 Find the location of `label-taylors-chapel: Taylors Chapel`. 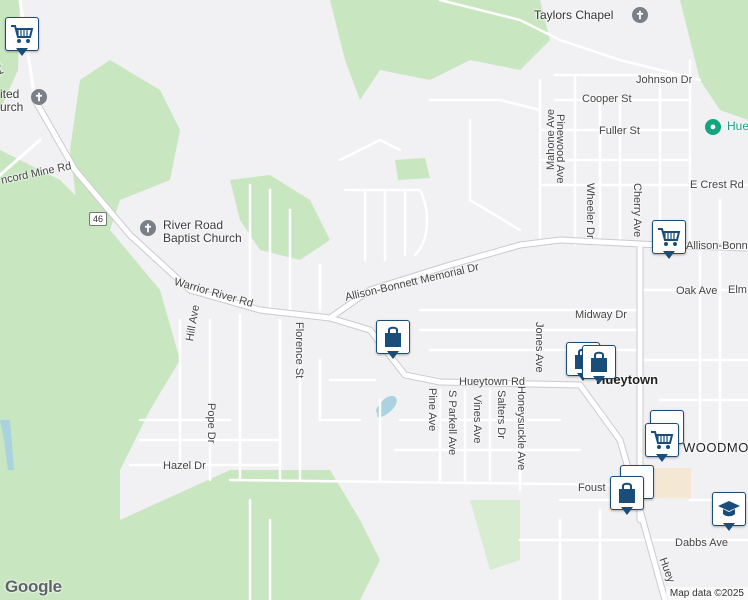

label-taylors-chapel: Taylors Chapel is located at coordinates (574, 15).